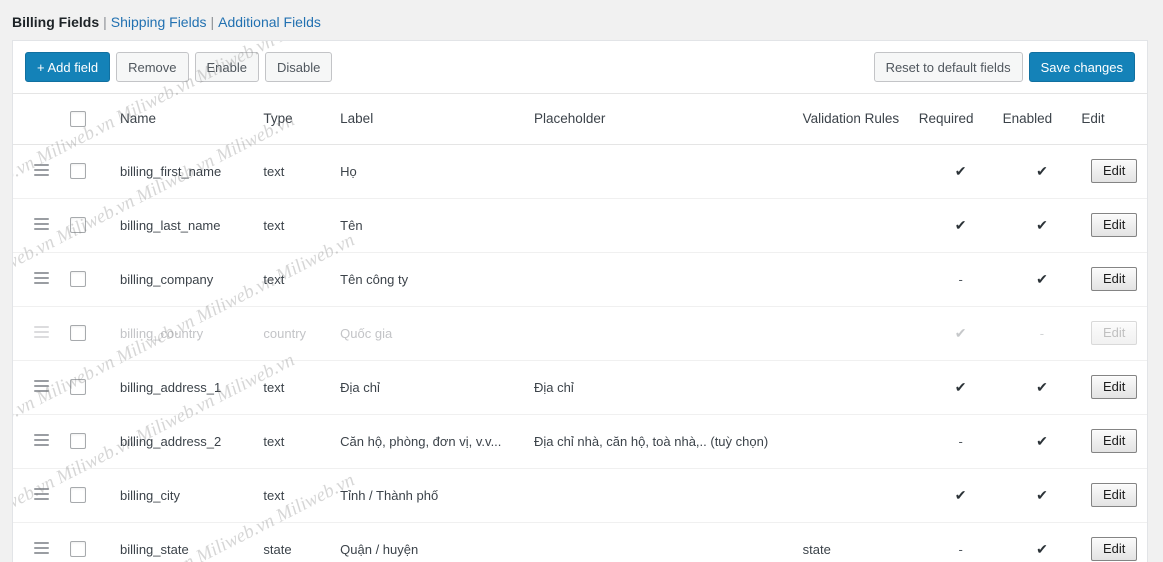 The width and height of the screenshot is (1163, 562). Describe the element at coordinates (55, 22) in the screenshot. I see `tab-billing-fields: Billing Fields` at that location.